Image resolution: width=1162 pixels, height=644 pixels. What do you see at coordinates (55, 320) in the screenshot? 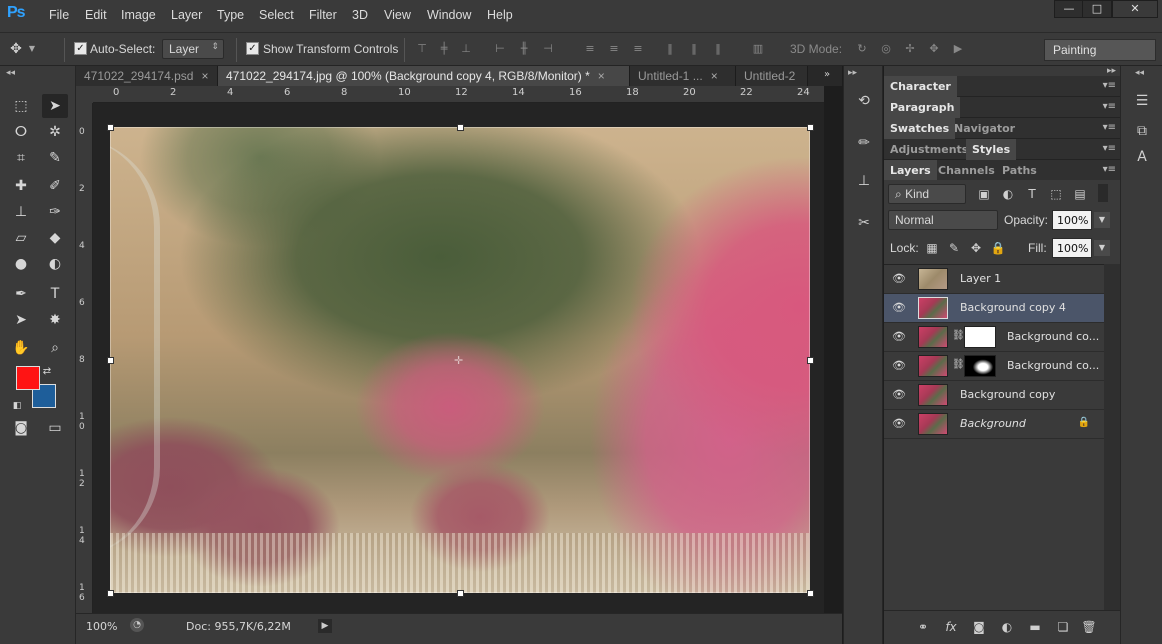
I see `custom-shape-tool-icon: ✸` at bounding box center [55, 320].